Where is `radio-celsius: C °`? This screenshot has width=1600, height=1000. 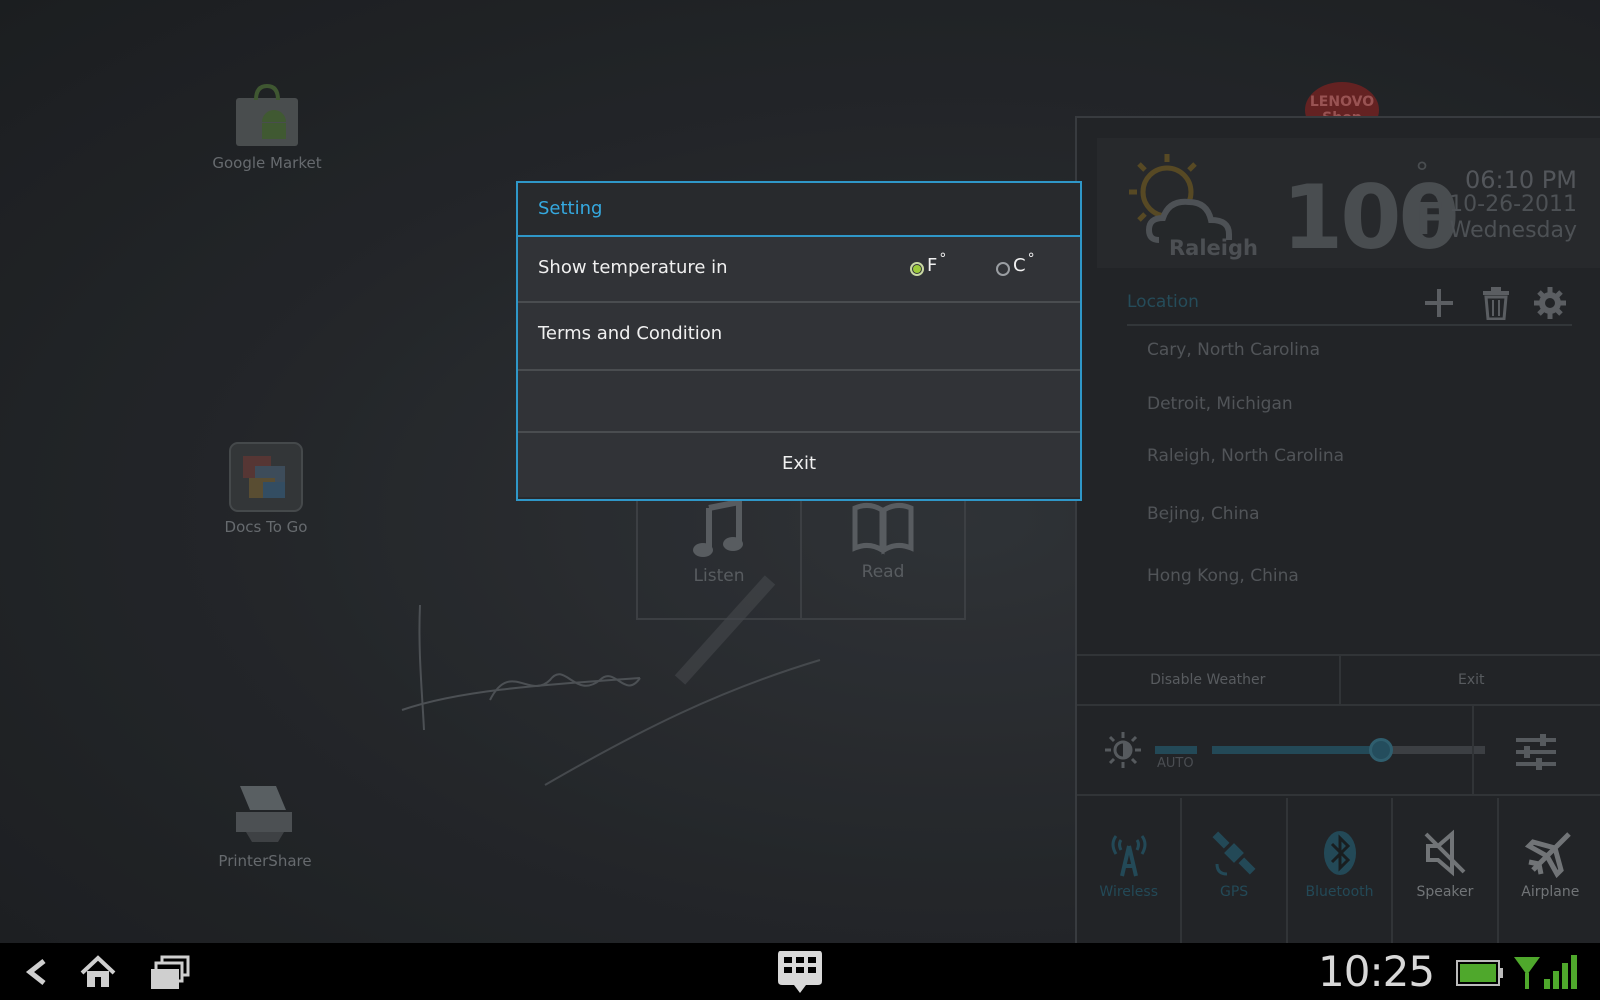 radio-celsius: C ° is located at coordinates (1015, 263).